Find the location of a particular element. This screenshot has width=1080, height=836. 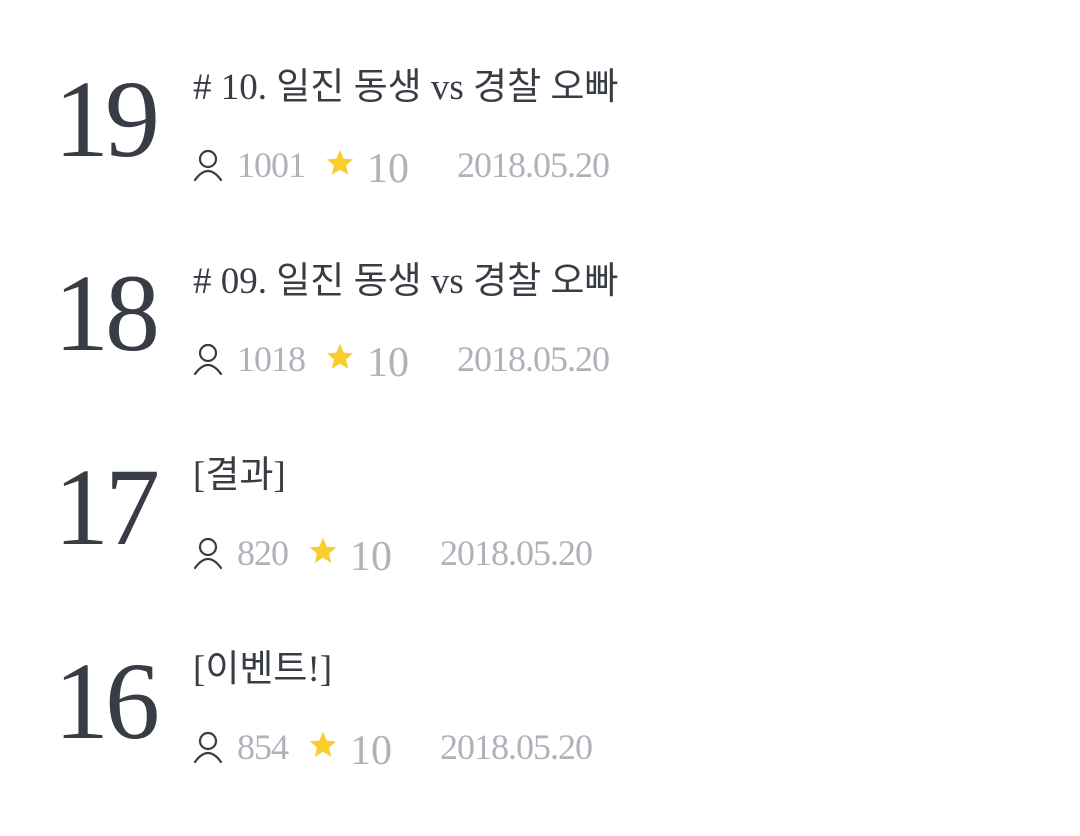

episode-number: 17 is located at coordinates (107, 507).